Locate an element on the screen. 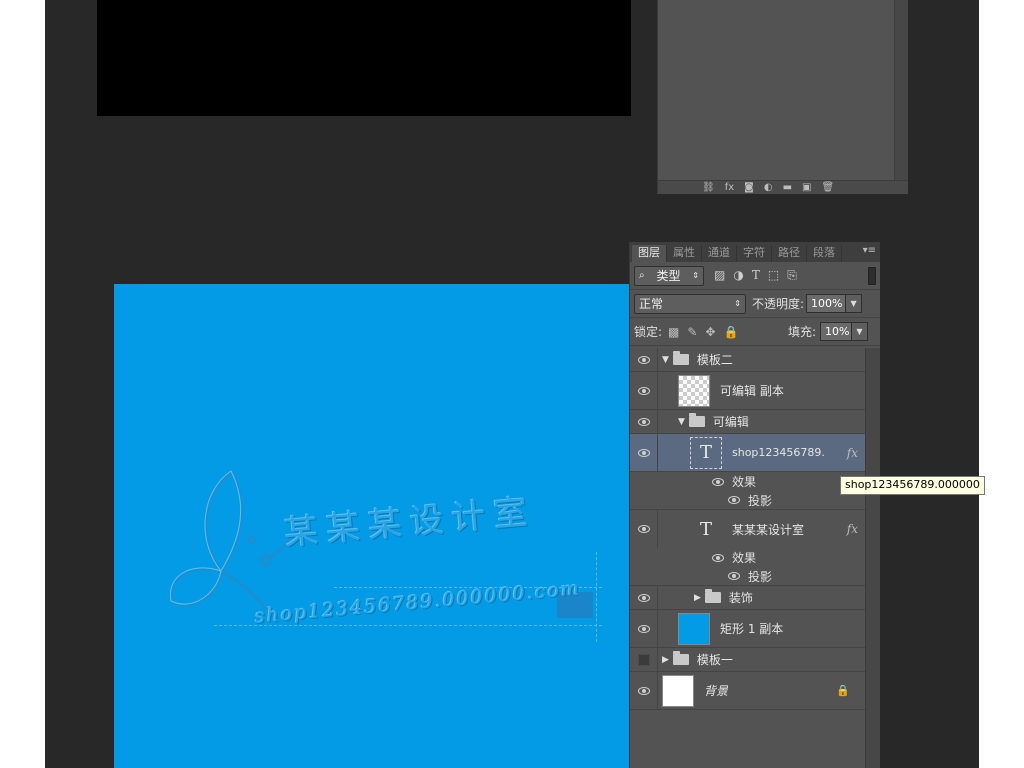  opacity-input: 100% is located at coordinates (826, 303).